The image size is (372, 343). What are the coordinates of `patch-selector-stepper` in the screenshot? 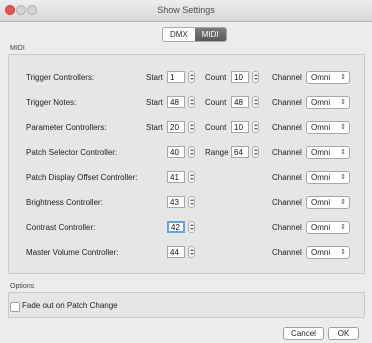 It's located at (191, 152).